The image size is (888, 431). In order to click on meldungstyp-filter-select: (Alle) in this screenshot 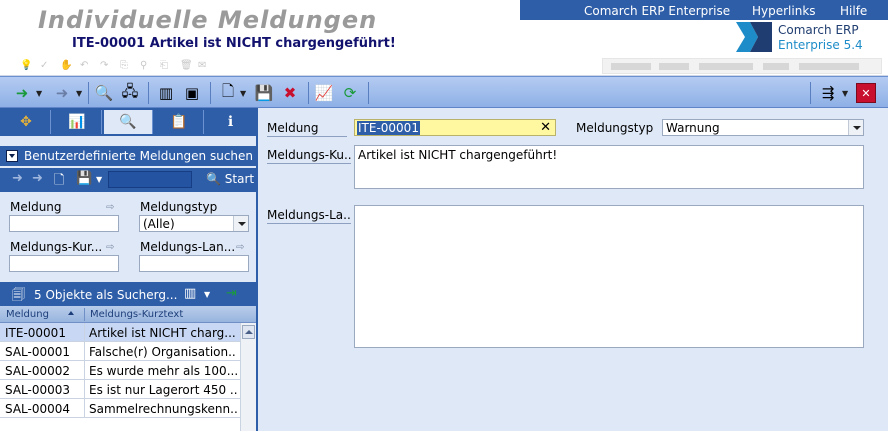, I will do `click(194, 223)`.